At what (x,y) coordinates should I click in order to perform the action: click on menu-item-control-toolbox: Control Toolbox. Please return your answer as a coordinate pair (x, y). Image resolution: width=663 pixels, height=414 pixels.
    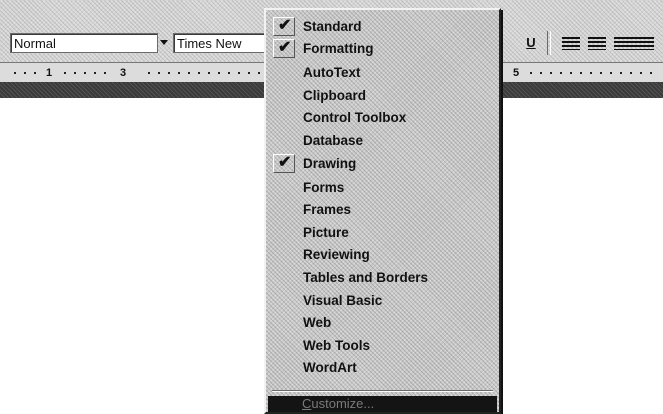
    Looking at the image, I should click on (382, 118).